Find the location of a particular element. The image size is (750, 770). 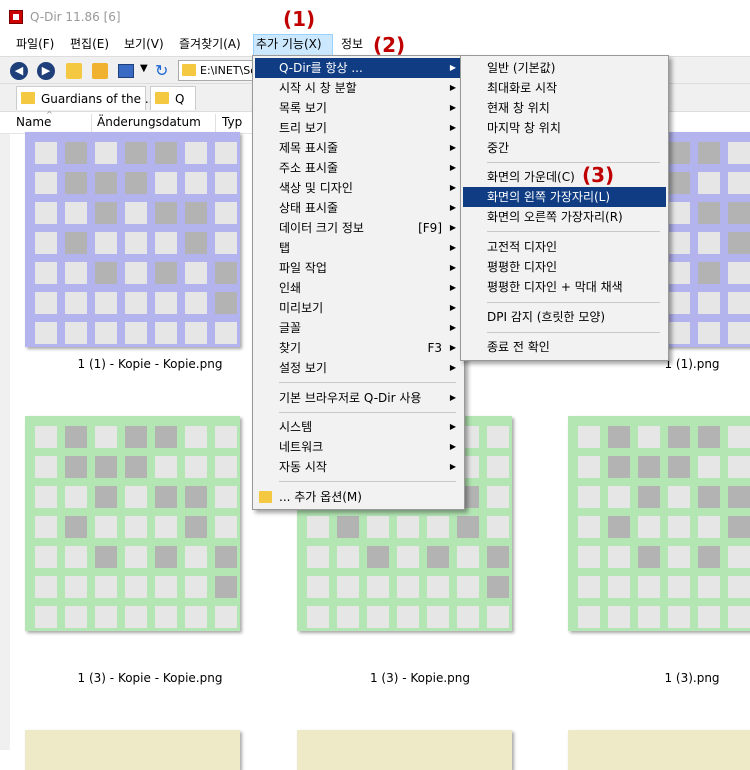

menu-item-tree-view: 트리 보기 ▶ is located at coordinates (358, 128).